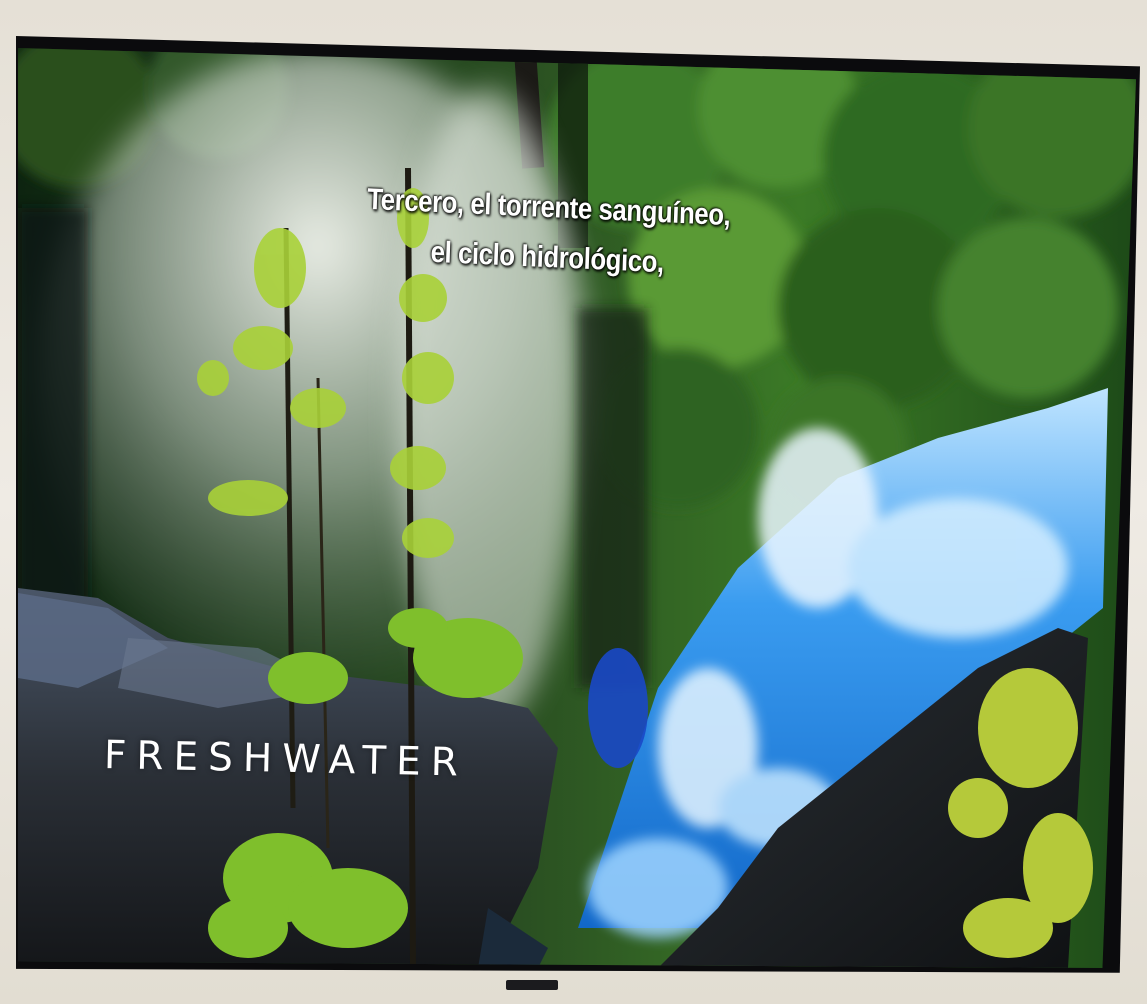 The image size is (1147, 1004). What do you see at coordinates (532, 985) in the screenshot?
I see `tv-stand` at bounding box center [532, 985].